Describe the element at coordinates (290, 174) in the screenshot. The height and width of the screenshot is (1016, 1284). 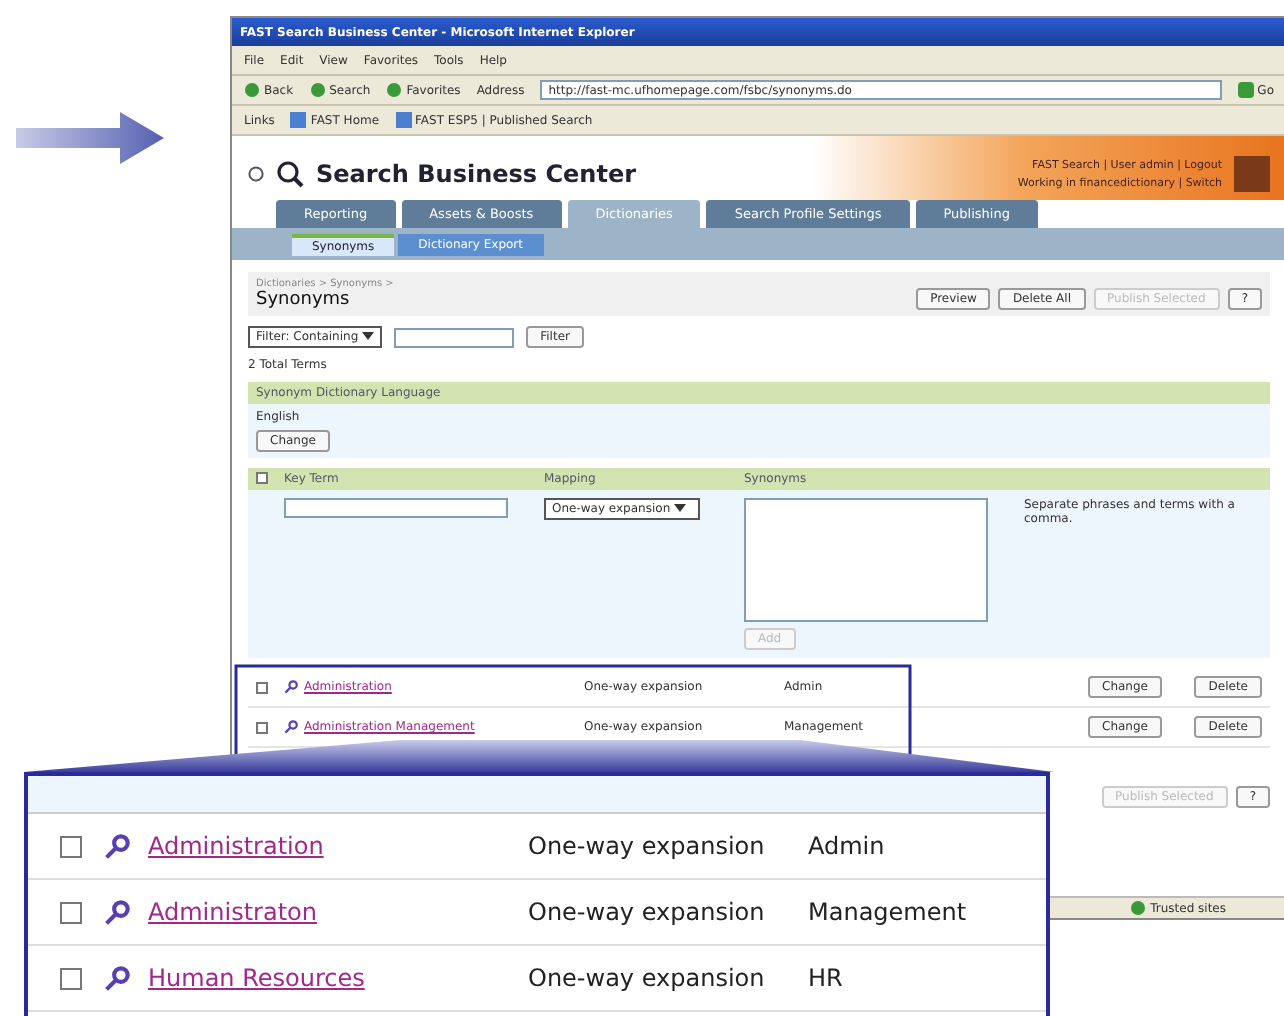
I see `search-icon` at that location.